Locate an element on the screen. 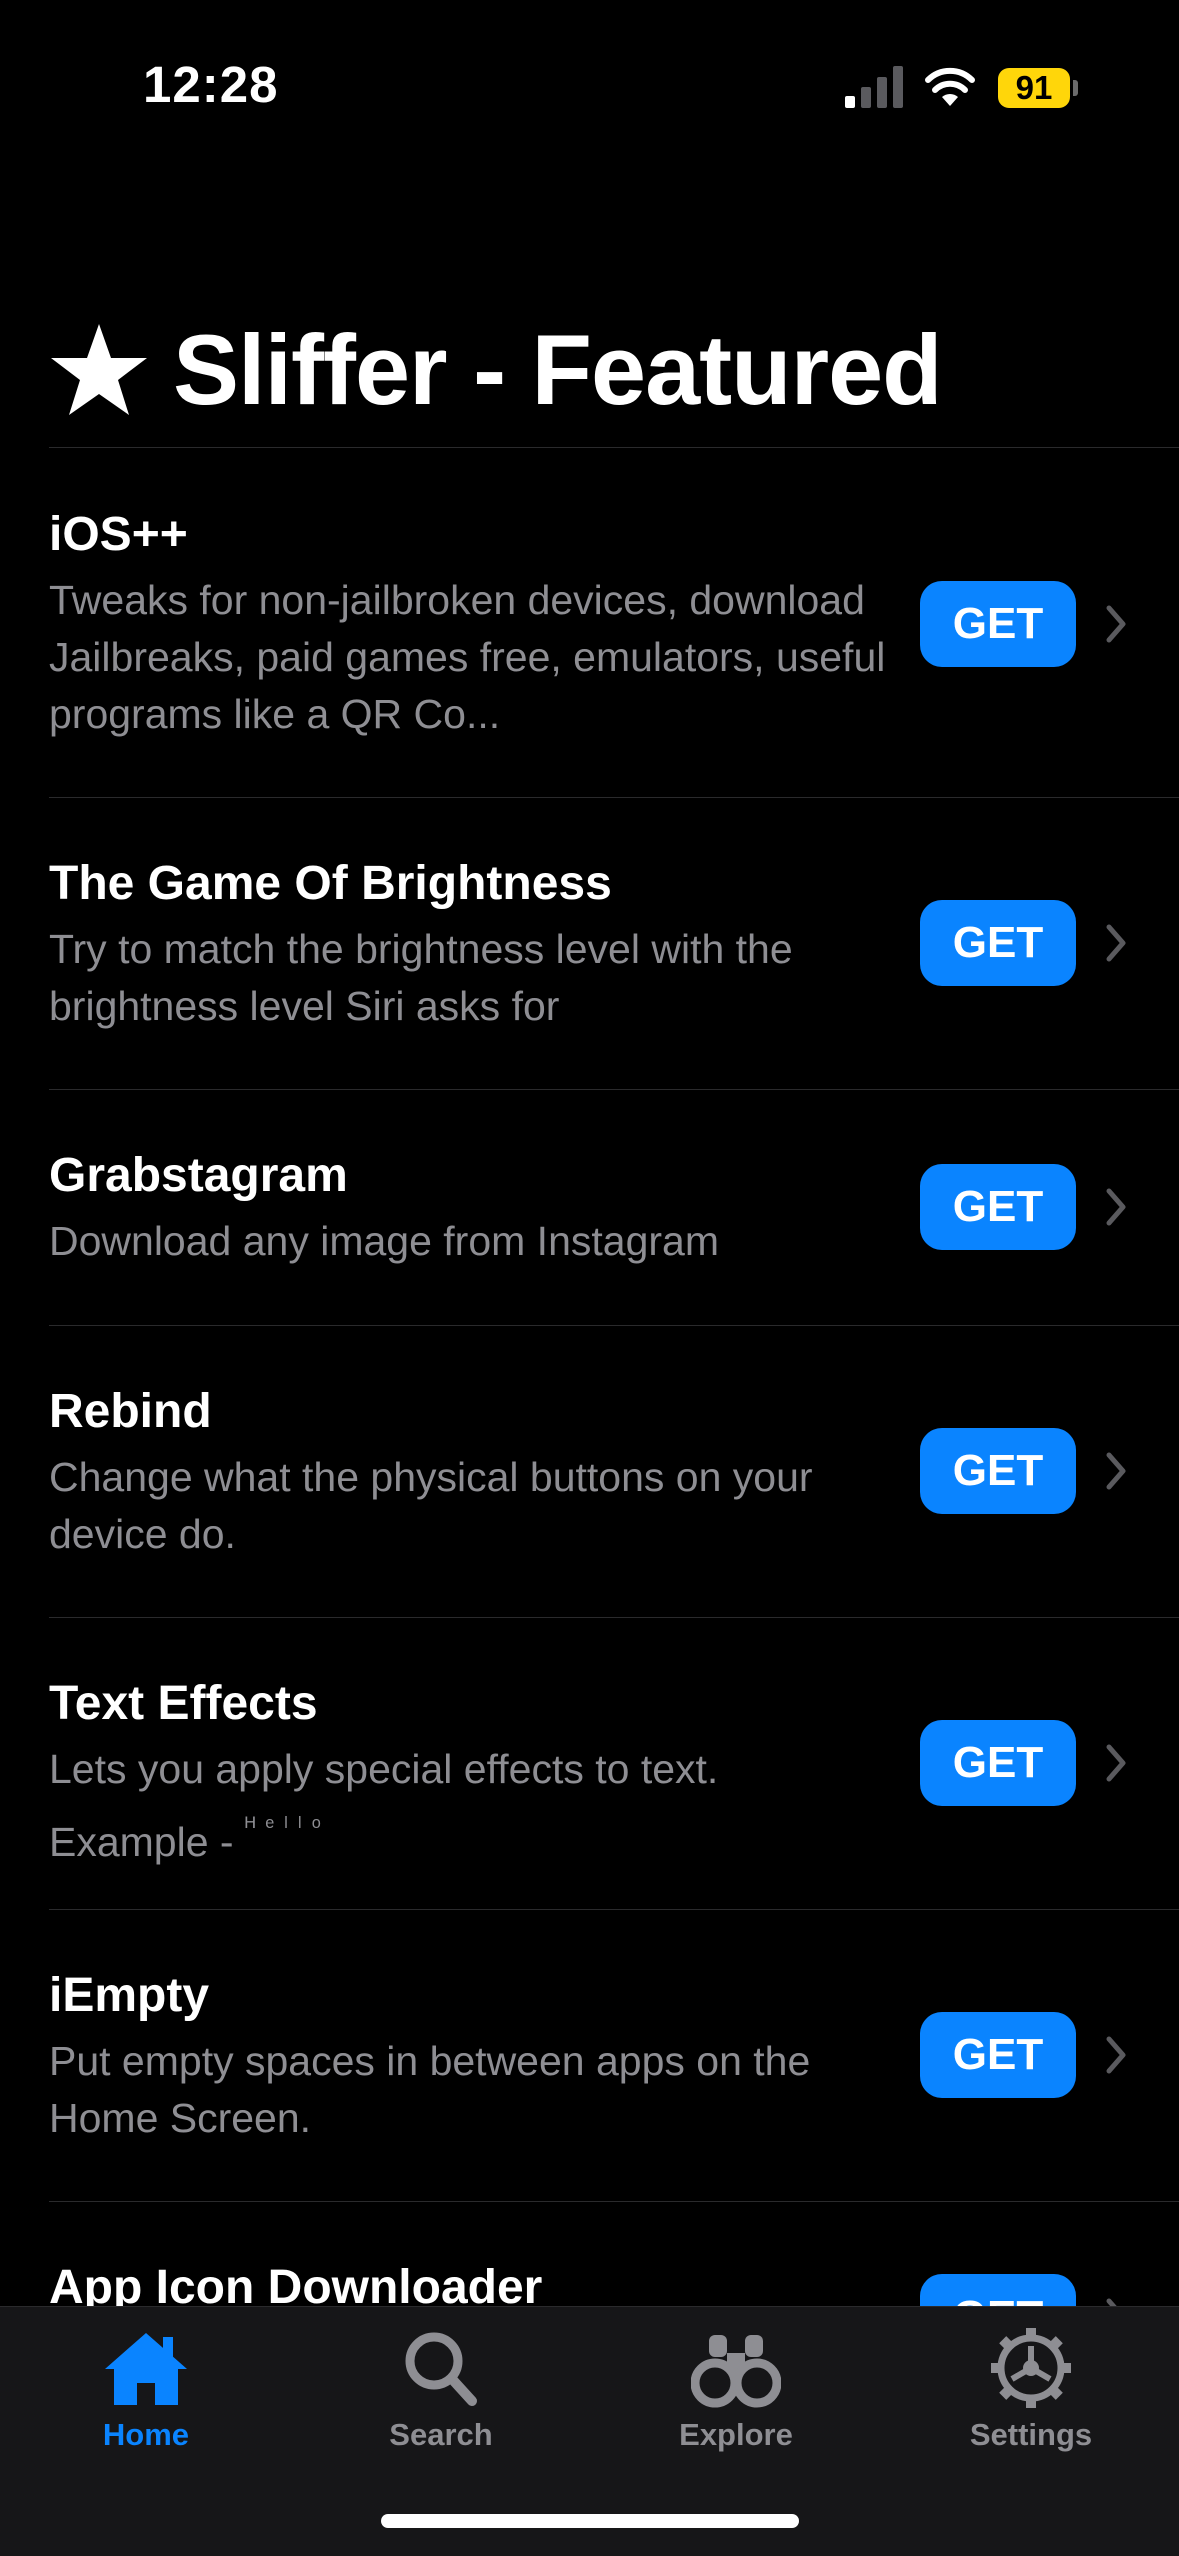 The height and width of the screenshot is (2556, 1179). tab-label: Settings is located at coordinates (1031, 2434).